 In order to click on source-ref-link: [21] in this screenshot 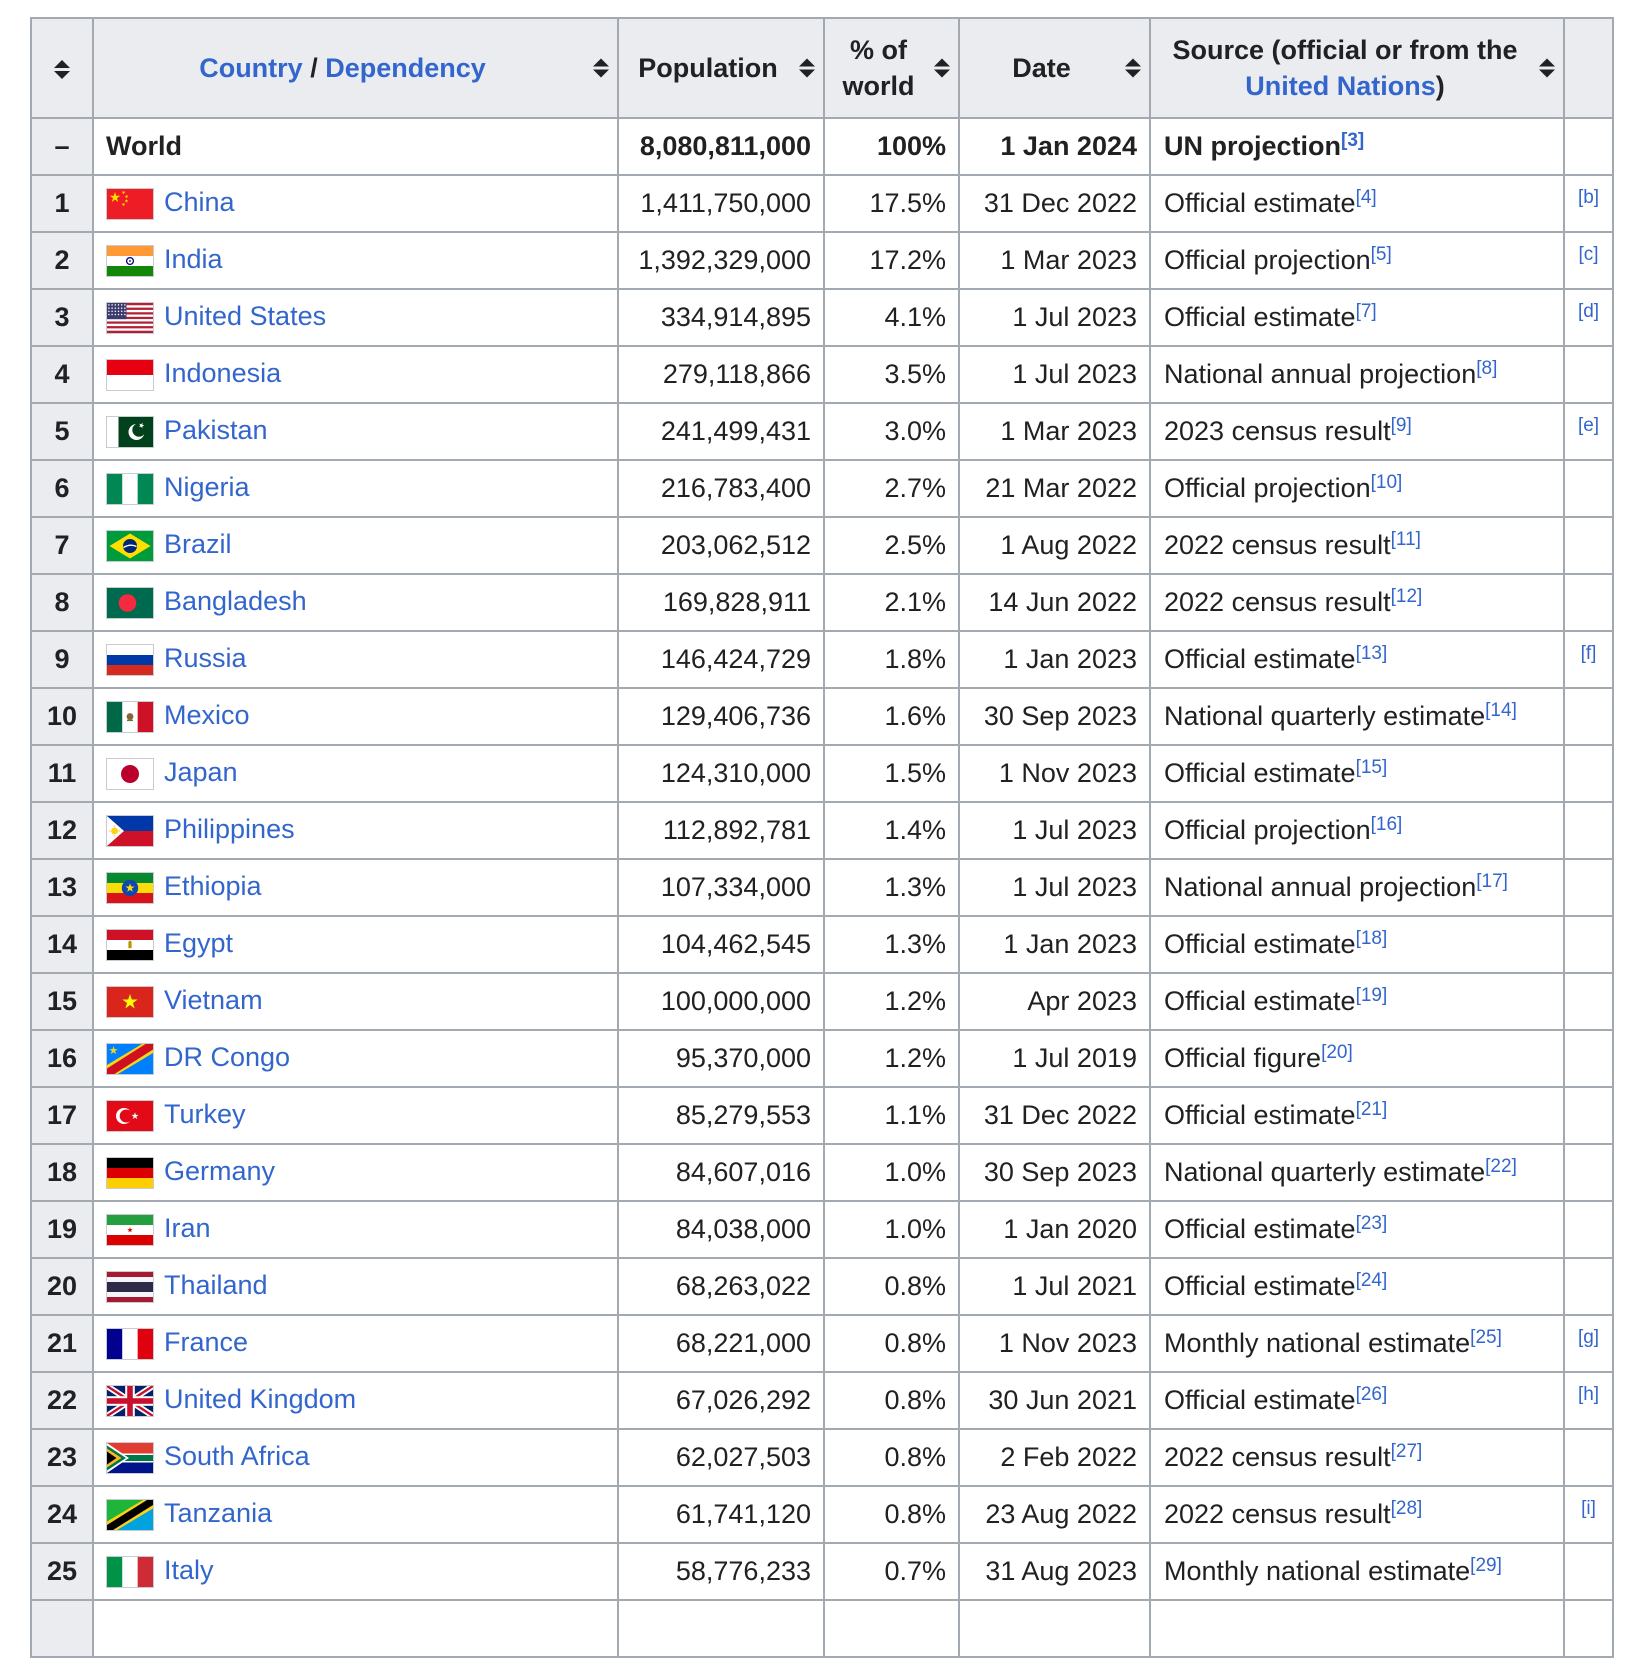, I will do `click(1372, 1109)`.